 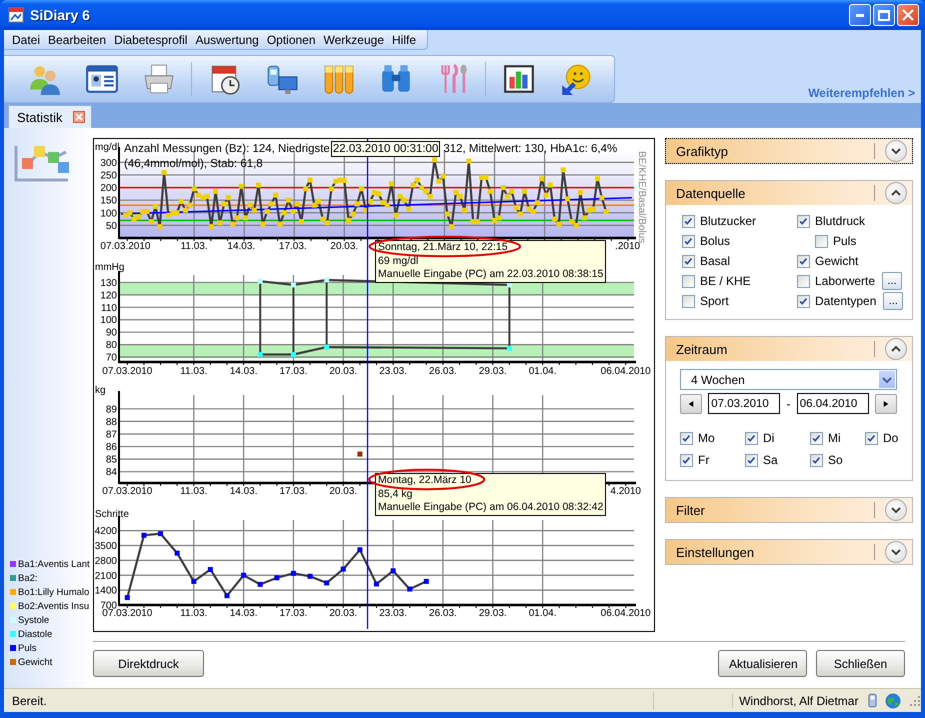 I want to click on print-button: Direktdruck, so click(x=148, y=663).